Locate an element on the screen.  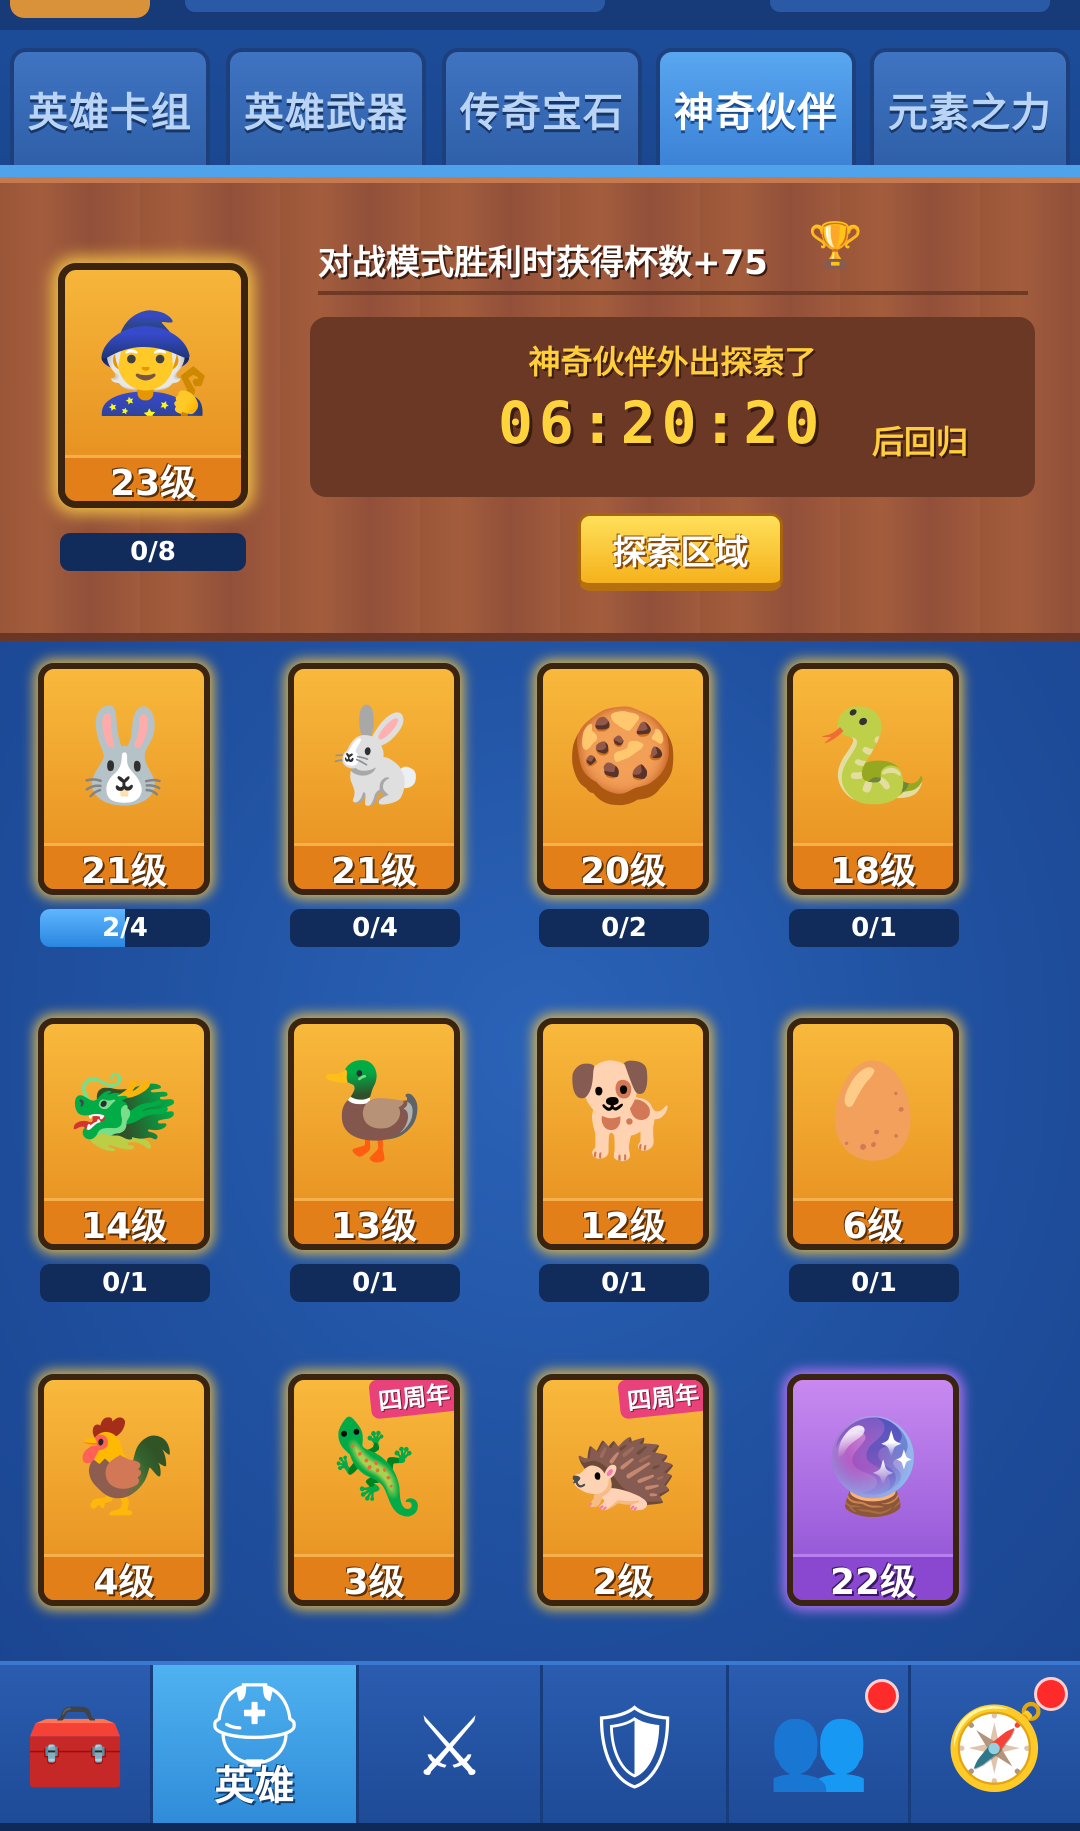
resource-chip is located at coordinates (80, 9).